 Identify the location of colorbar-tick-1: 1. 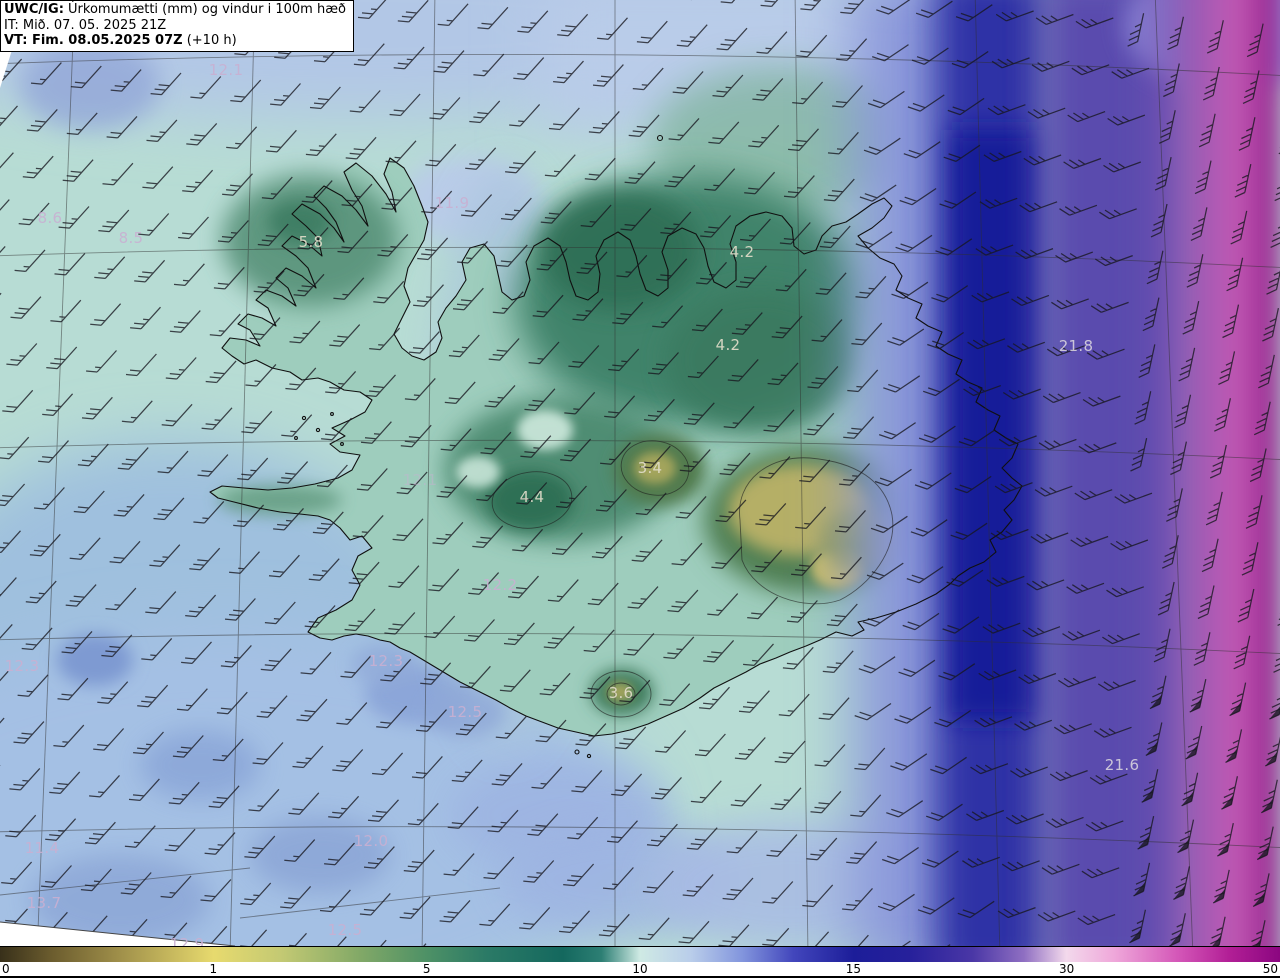
(213, 969).